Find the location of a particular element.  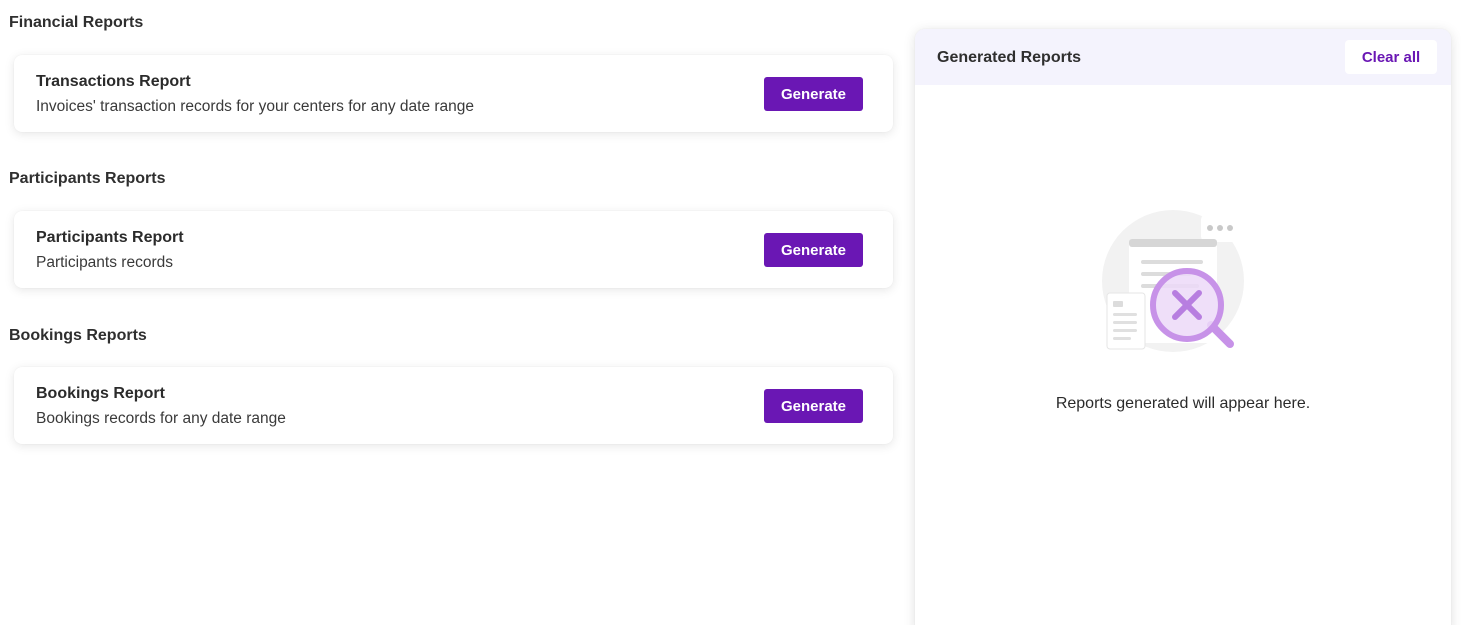

panel-header: Generated Reports Clear all is located at coordinates (1183, 57).